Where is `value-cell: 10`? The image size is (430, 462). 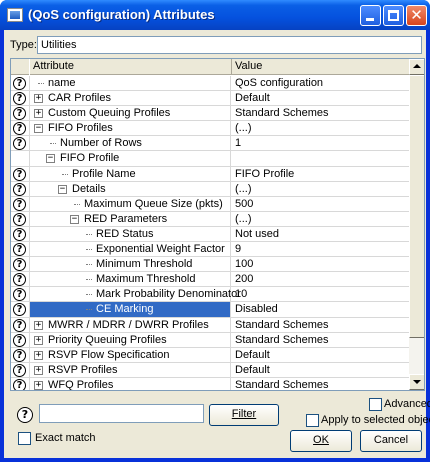 value-cell: 10 is located at coordinates (241, 294).